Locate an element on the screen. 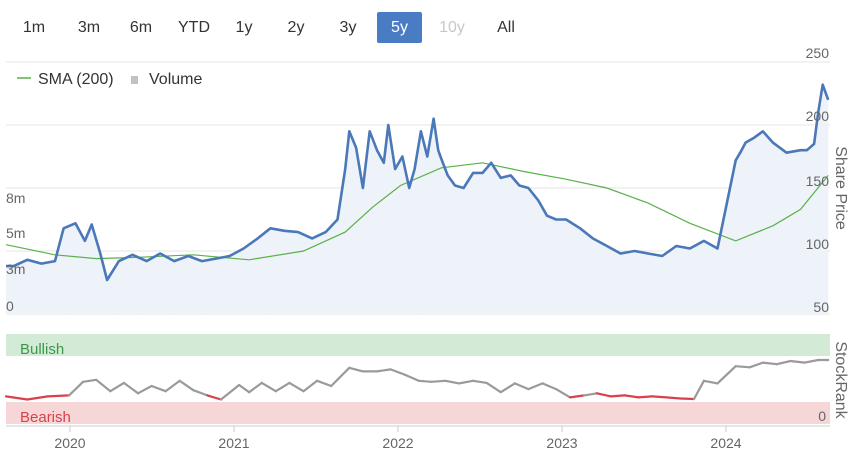 The image size is (856, 450). x-label-2024: 2024 is located at coordinates (725, 442).